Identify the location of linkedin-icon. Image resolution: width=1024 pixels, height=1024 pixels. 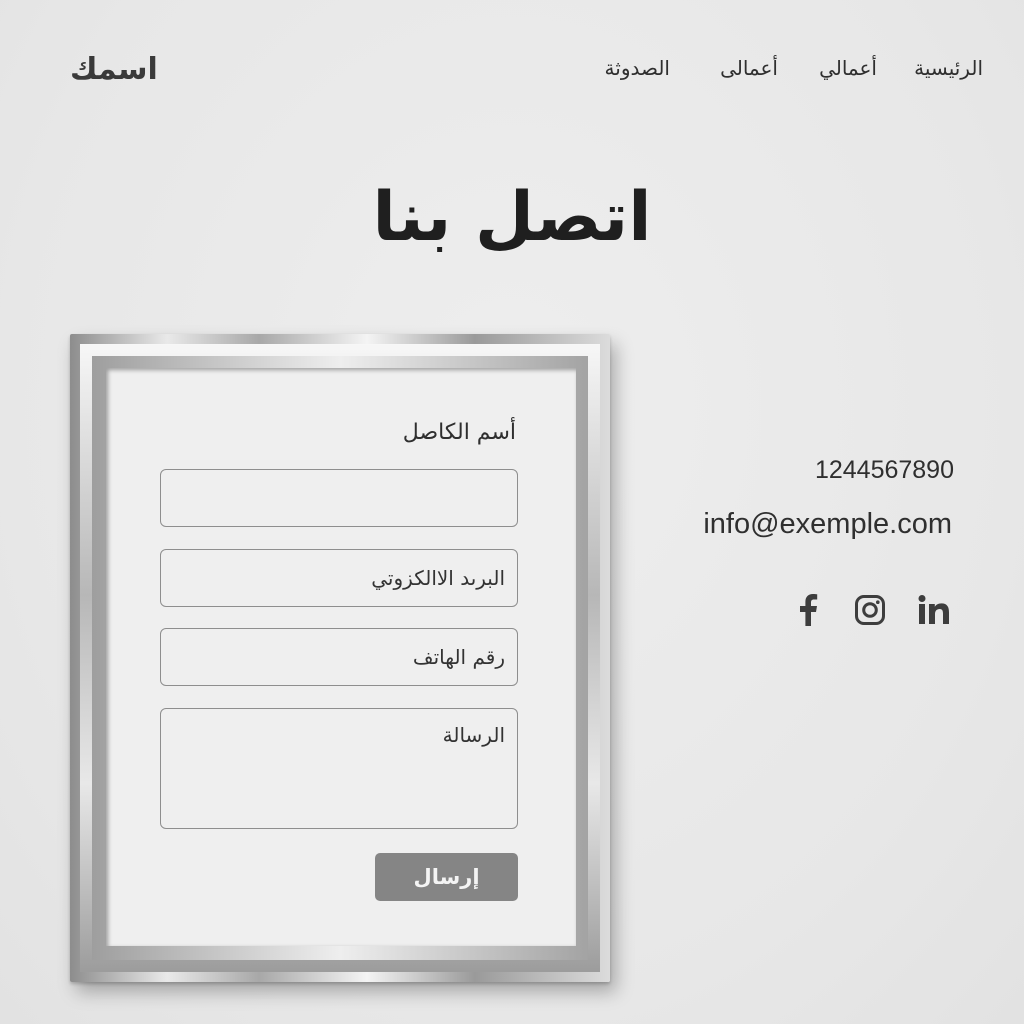
(934, 610).